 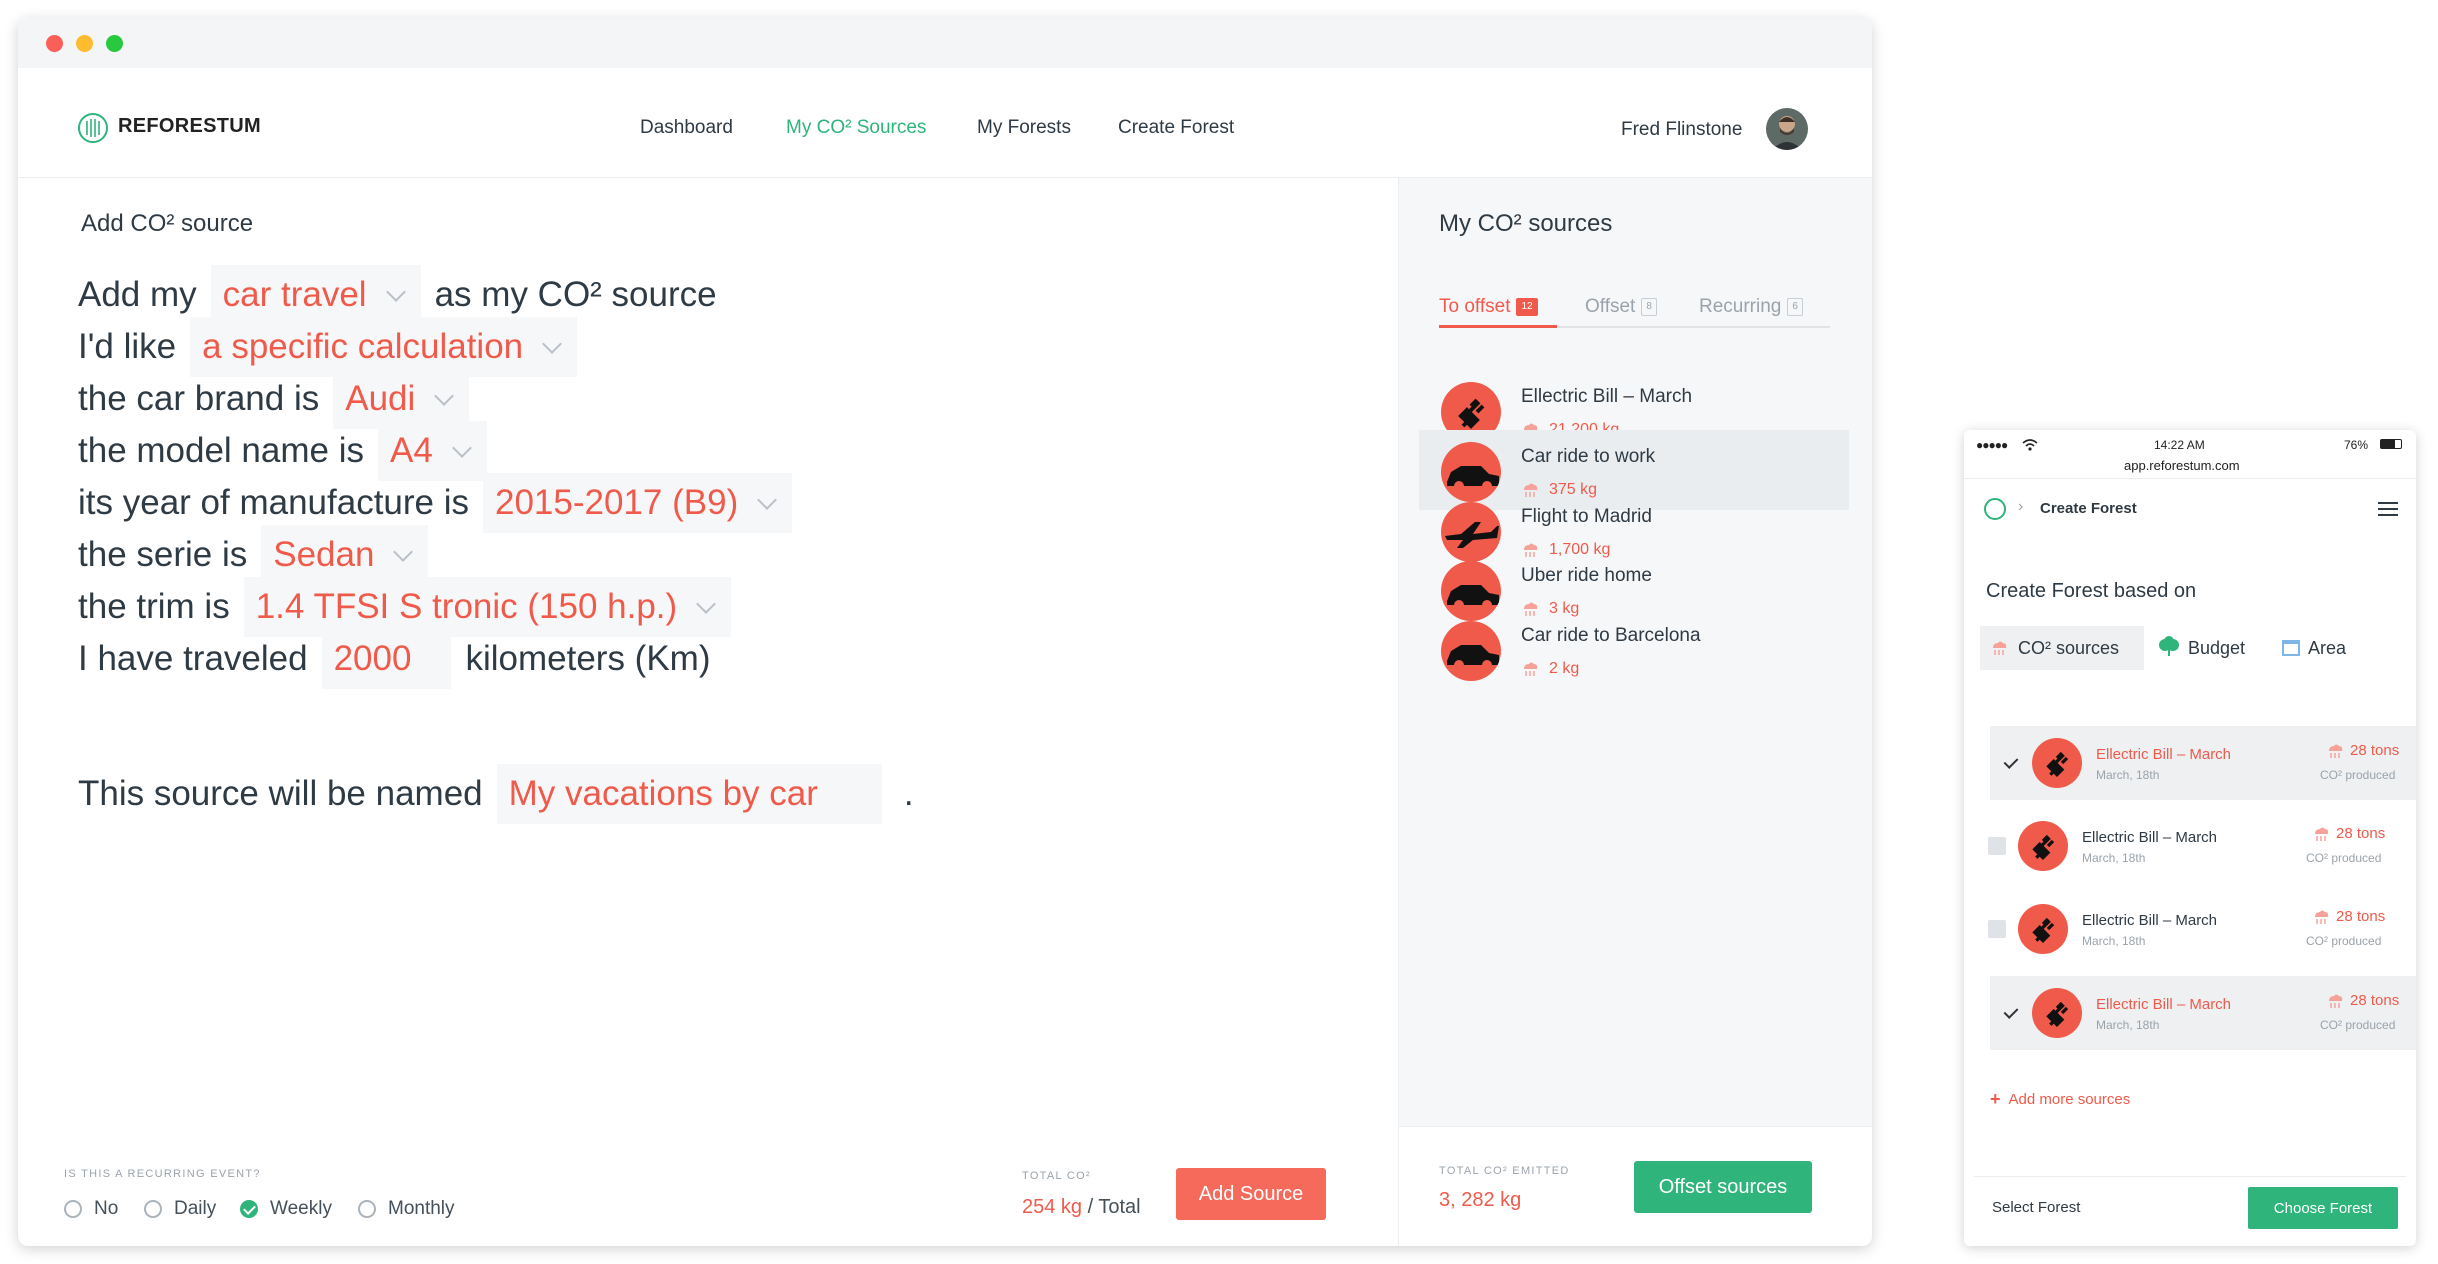 I want to click on source-item: Car ride to Barcelona 2 kg, so click(x=1634, y=649).